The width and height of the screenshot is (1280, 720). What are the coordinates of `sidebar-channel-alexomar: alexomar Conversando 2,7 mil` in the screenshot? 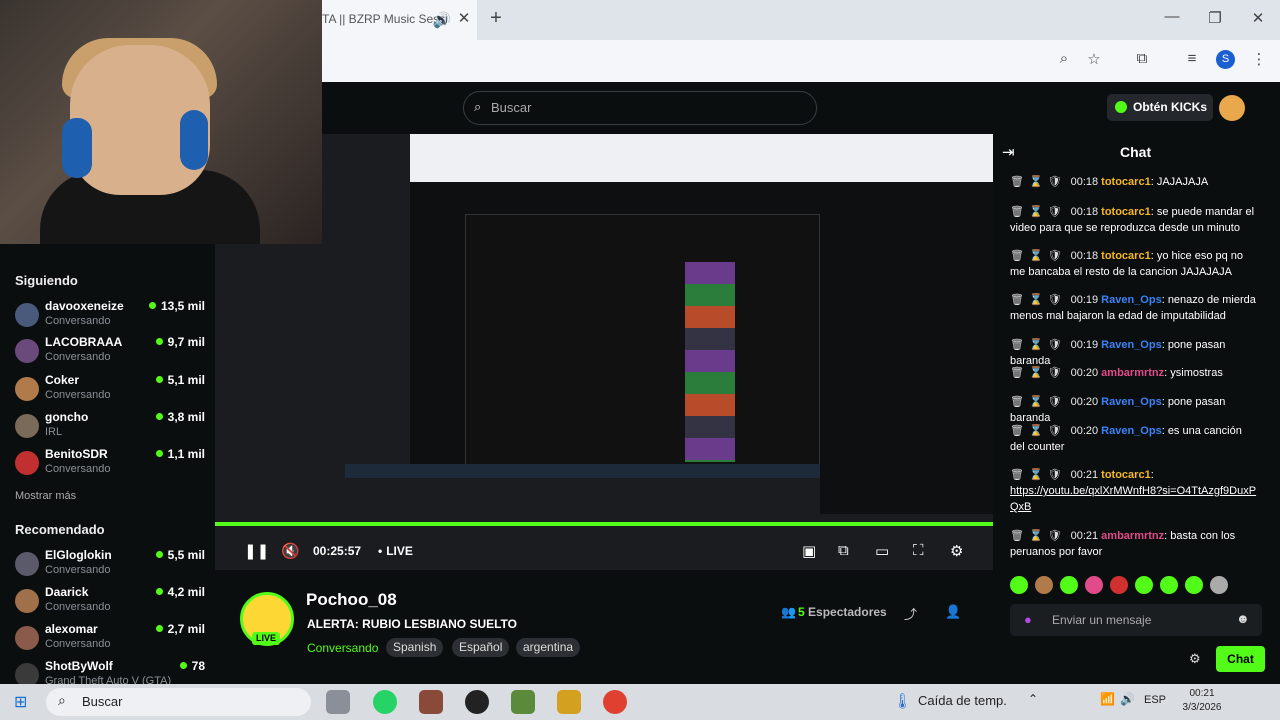 It's located at (110, 639).